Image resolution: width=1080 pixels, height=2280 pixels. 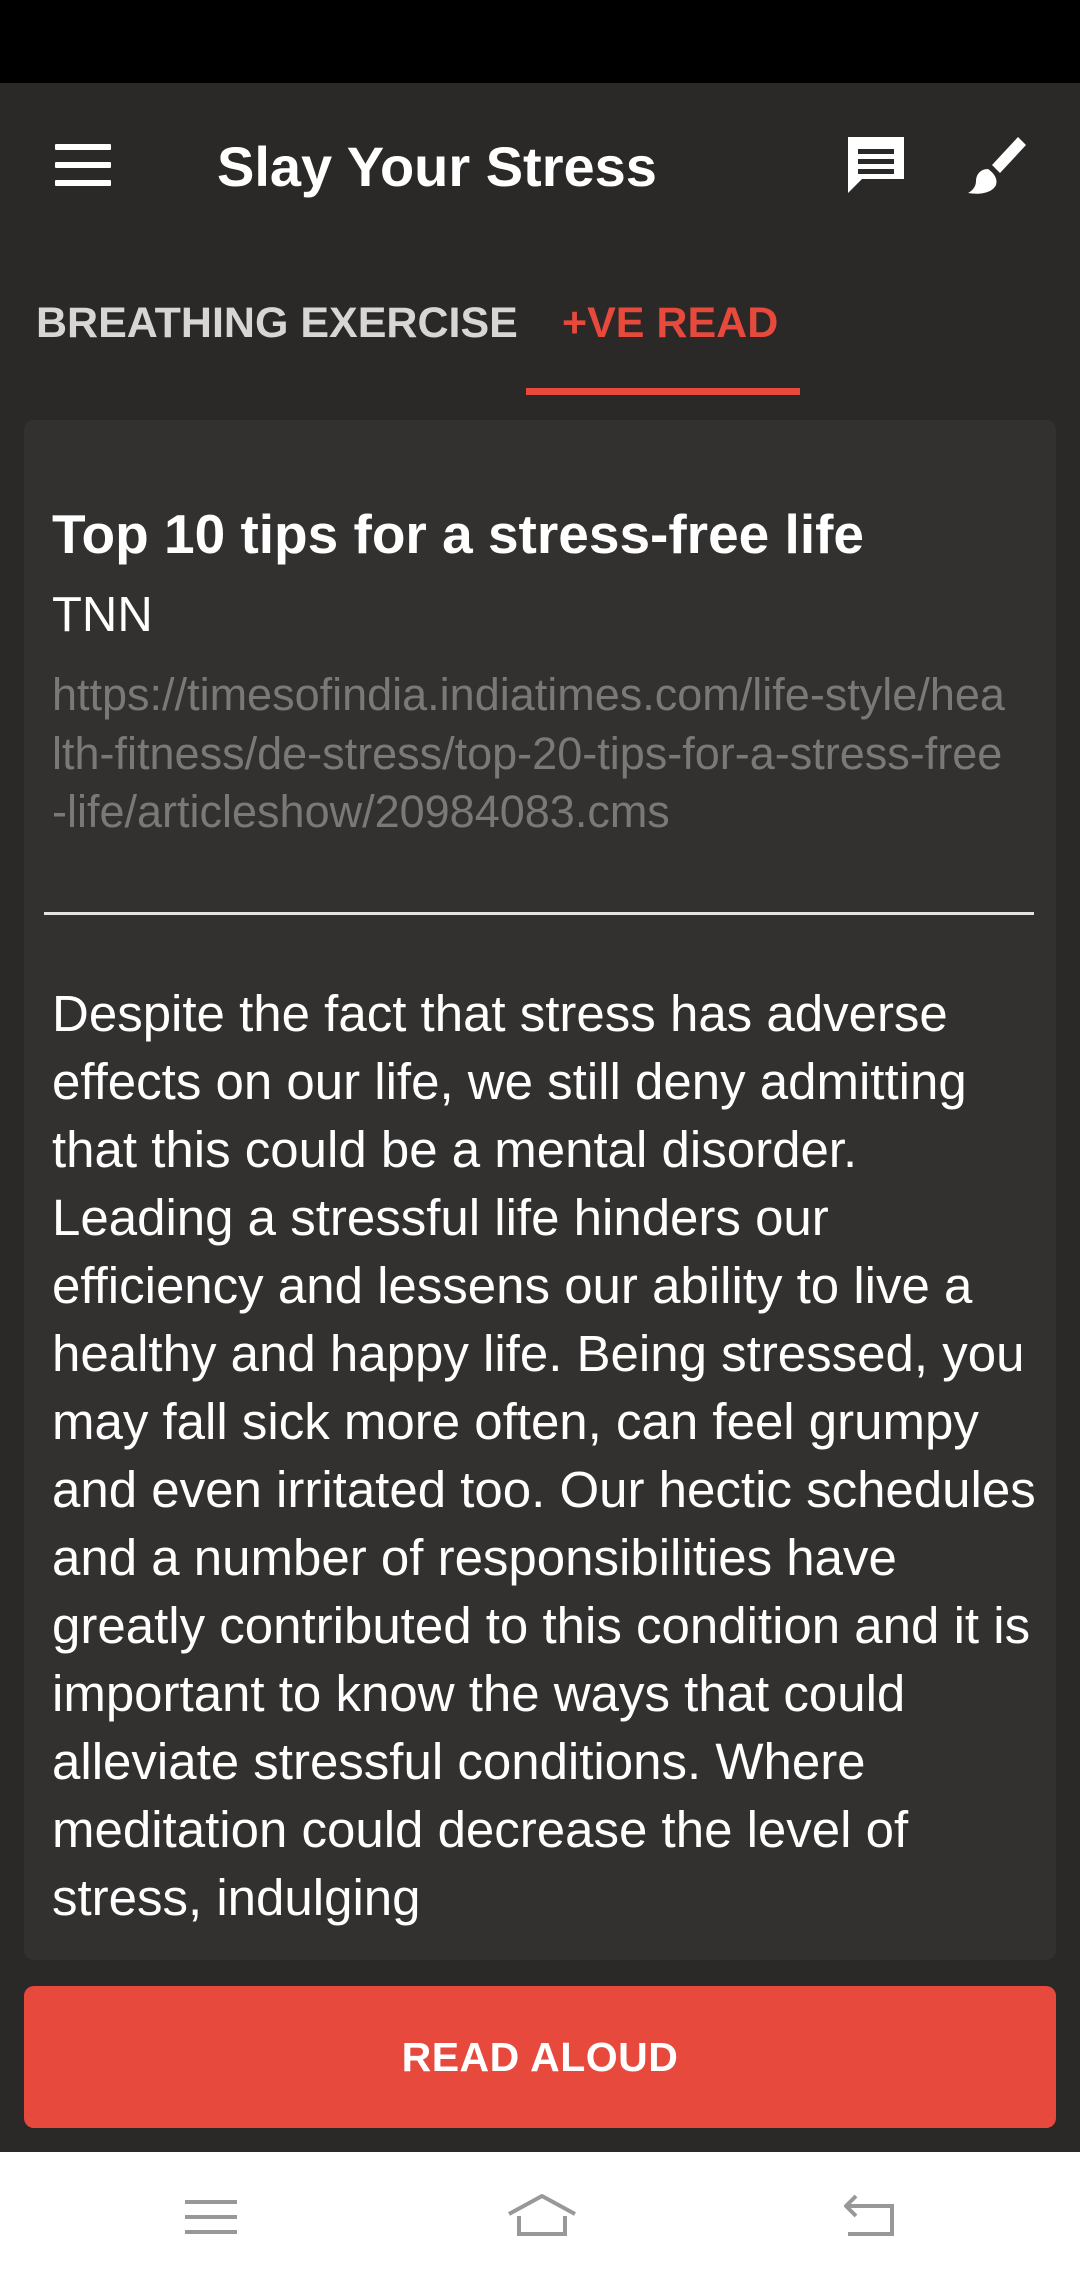 I want to click on hamburger-menu-icon, so click(x=83, y=165).